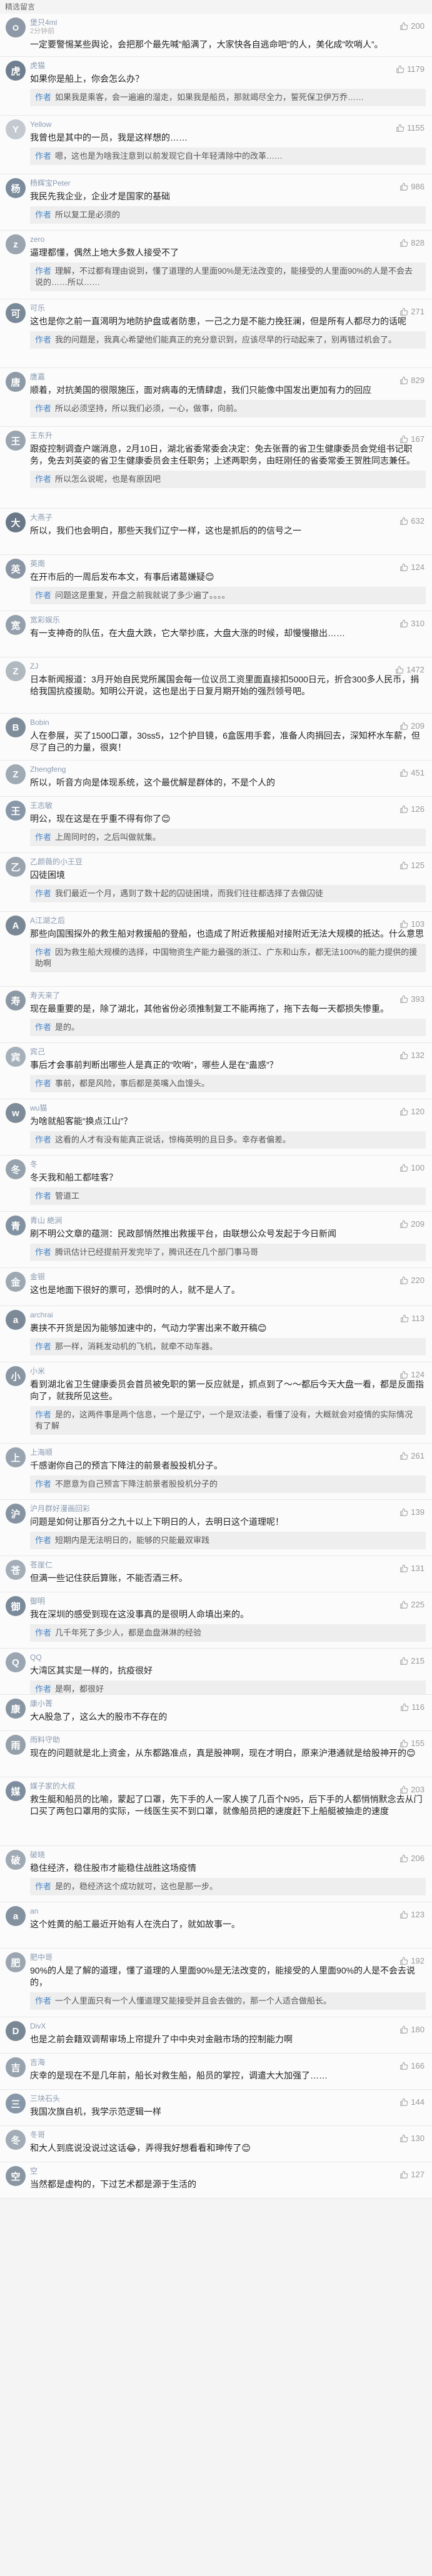  What do you see at coordinates (16, 244) in the screenshot?
I see `avatar: z` at bounding box center [16, 244].